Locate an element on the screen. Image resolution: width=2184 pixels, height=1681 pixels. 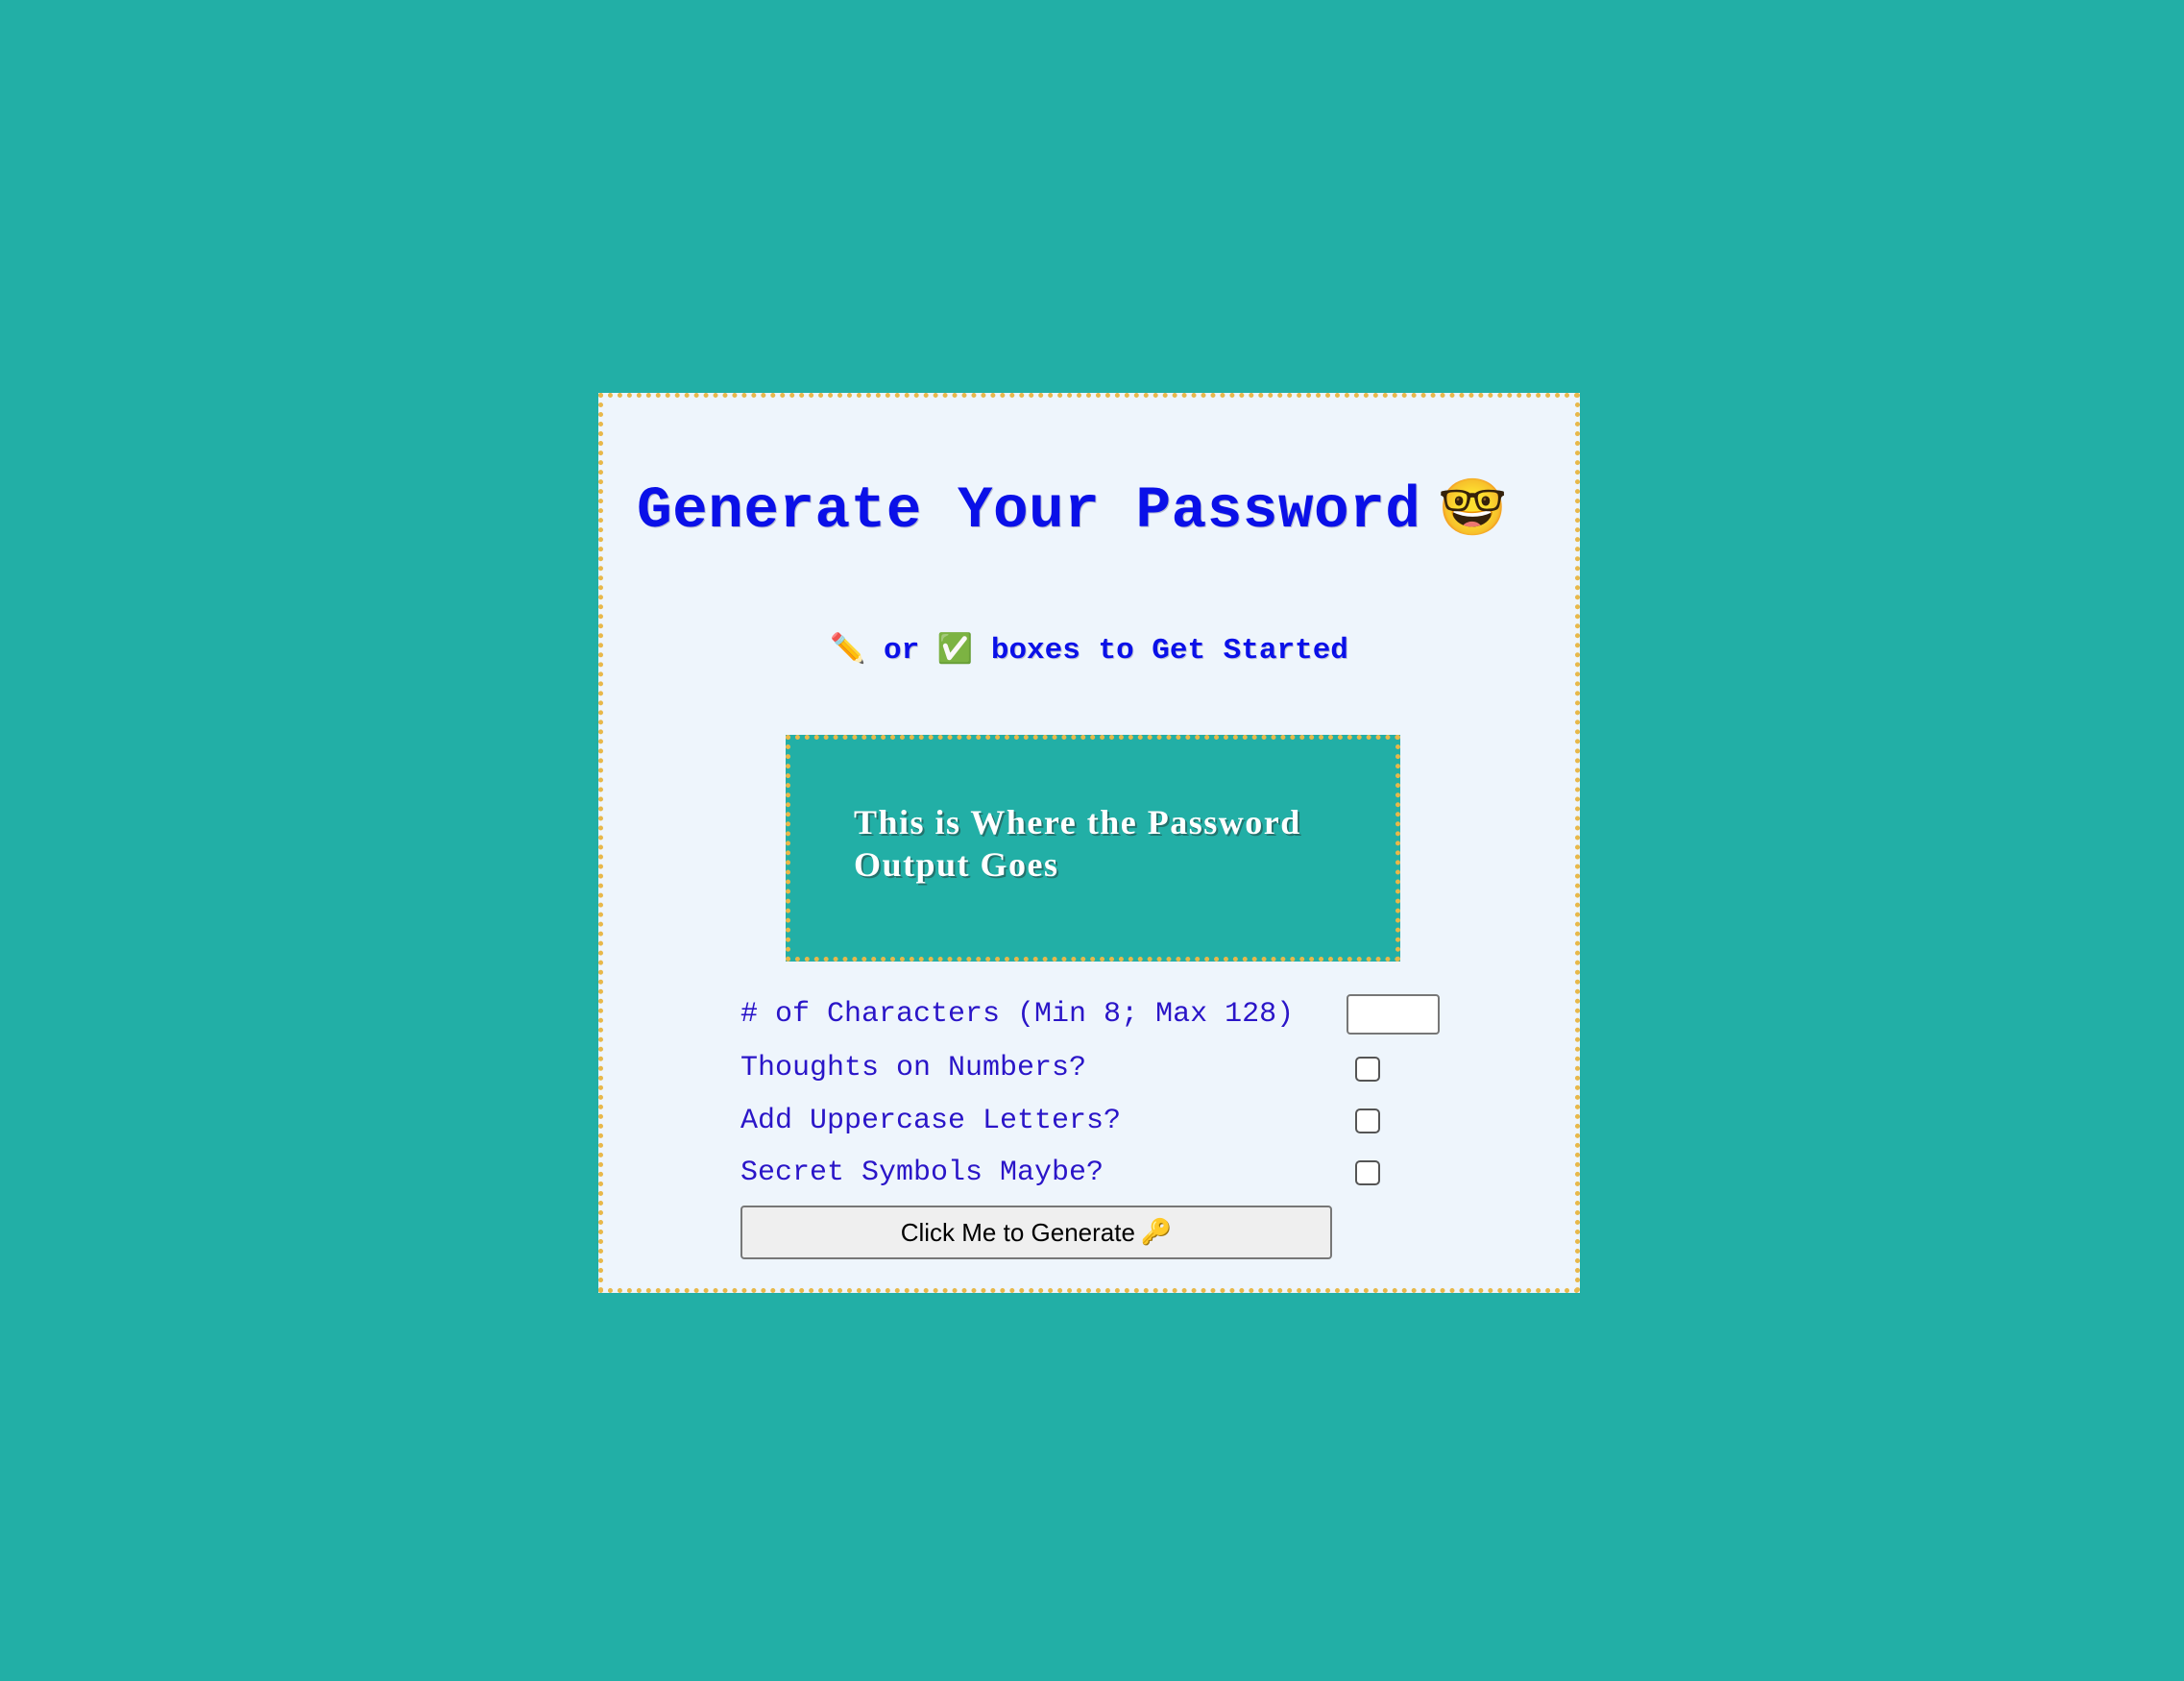
page-title: Generate Your Password 🤓 is located at coordinates (1098, 510).